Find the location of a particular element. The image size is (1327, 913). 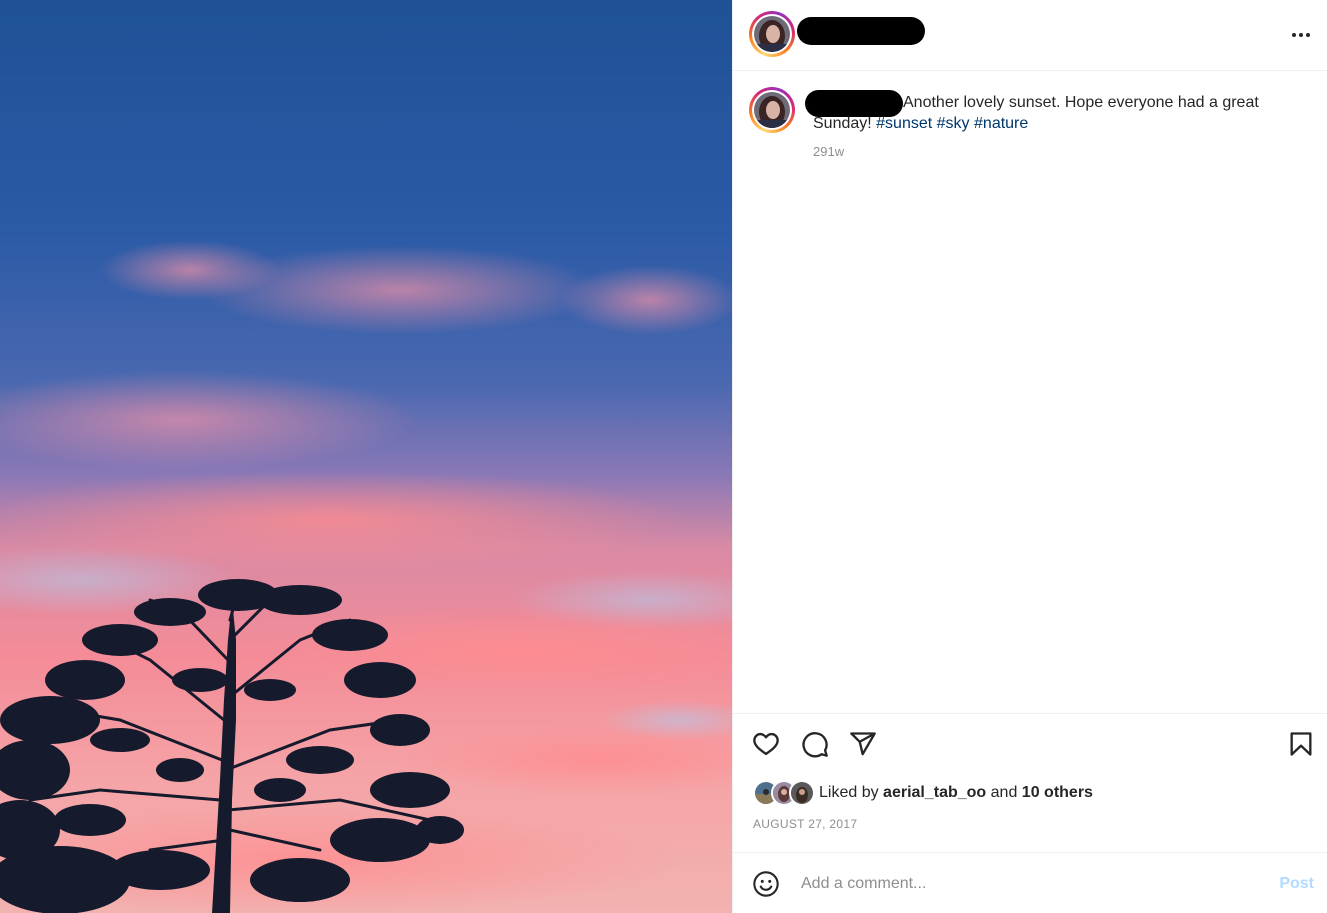

comment-bar: Post is located at coordinates (1030, 882).